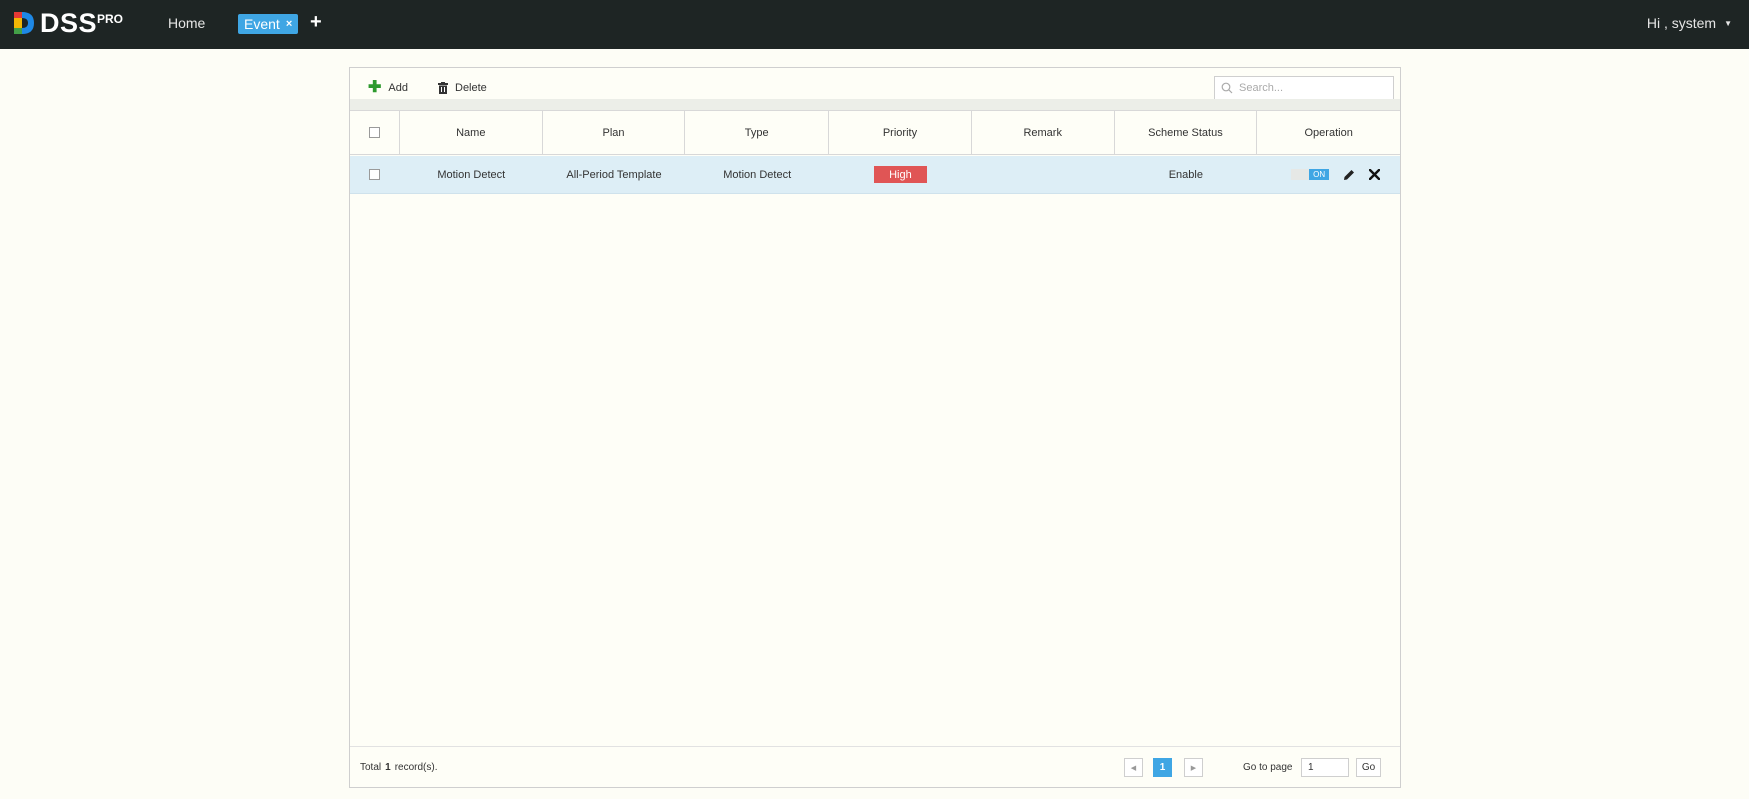 The height and width of the screenshot is (799, 1749). I want to click on caret-down-icon: ▼, so click(1728, 23).